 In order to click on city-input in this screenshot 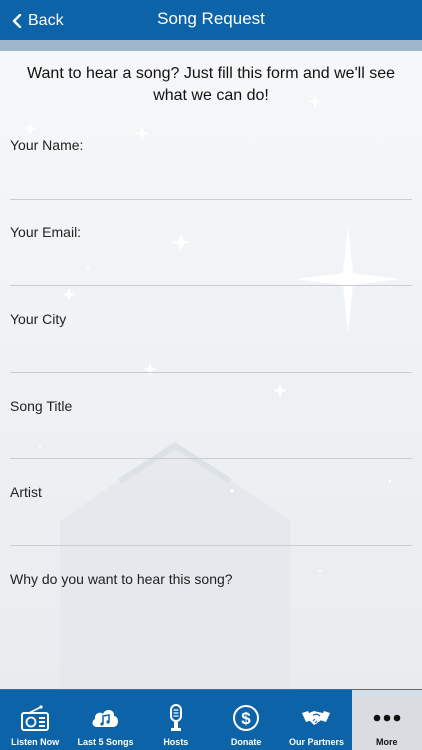, I will do `click(211, 357)`.